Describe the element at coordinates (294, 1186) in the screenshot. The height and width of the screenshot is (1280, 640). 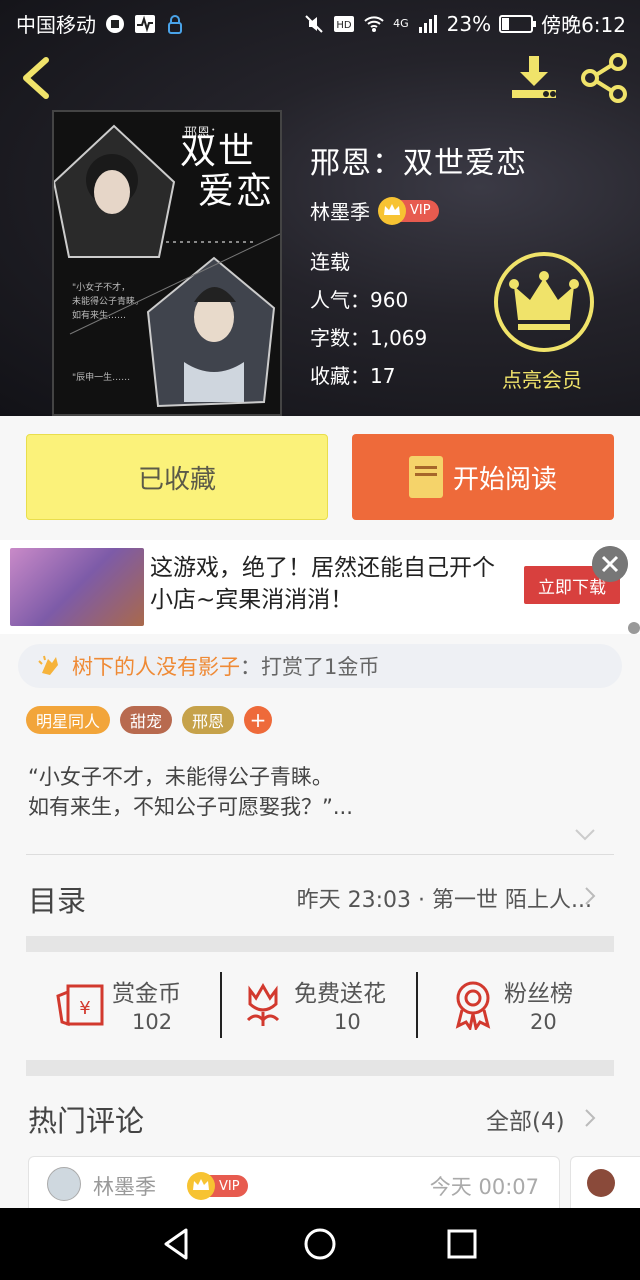
I see `comment-card: 林墨季 VIP 今天 00:07` at that location.